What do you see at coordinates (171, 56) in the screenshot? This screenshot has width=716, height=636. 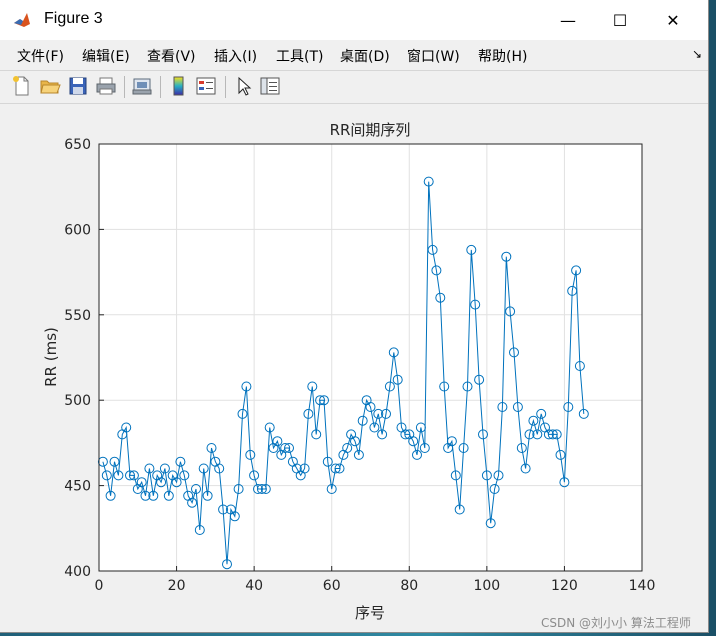 I see `menu-view: 查看(V)` at bounding box center [171, 56].